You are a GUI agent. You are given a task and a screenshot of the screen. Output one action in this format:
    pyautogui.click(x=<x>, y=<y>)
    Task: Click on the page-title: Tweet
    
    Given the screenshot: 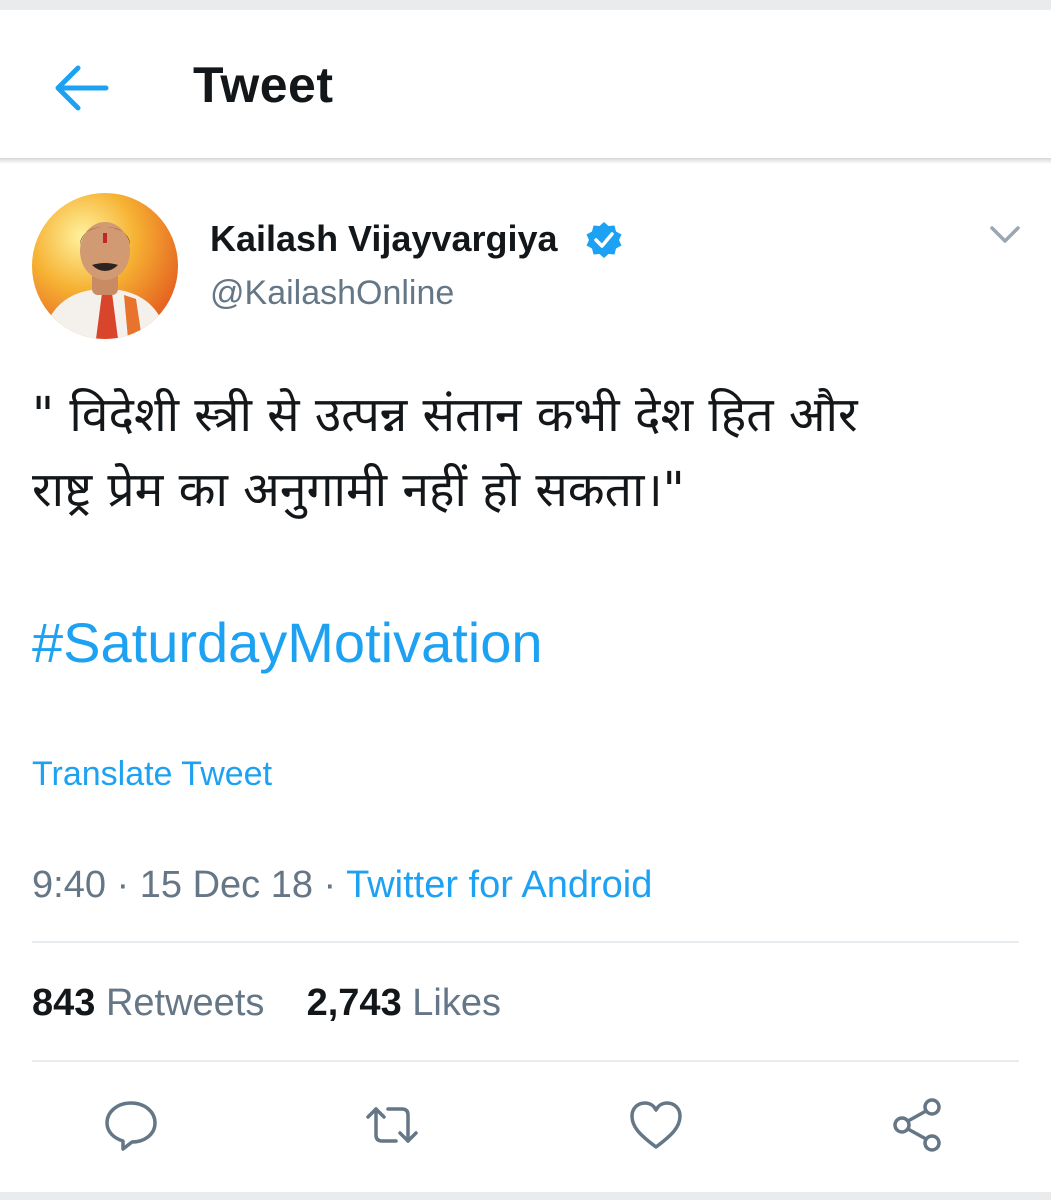 What is the action you would take?
    pyautogui.click(x=263, y=85)
    